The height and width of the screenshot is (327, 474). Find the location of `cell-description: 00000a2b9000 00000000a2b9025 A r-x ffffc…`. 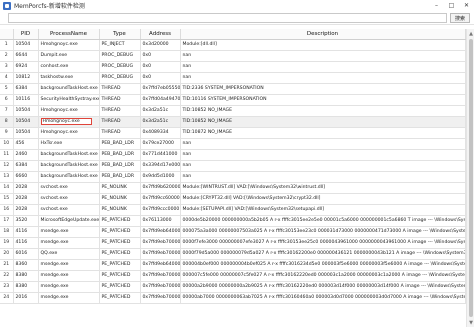

cell-description: 00000a2b9000 00000000a2b9025 A r-x ffffc… is located at coordinates (323, 287).